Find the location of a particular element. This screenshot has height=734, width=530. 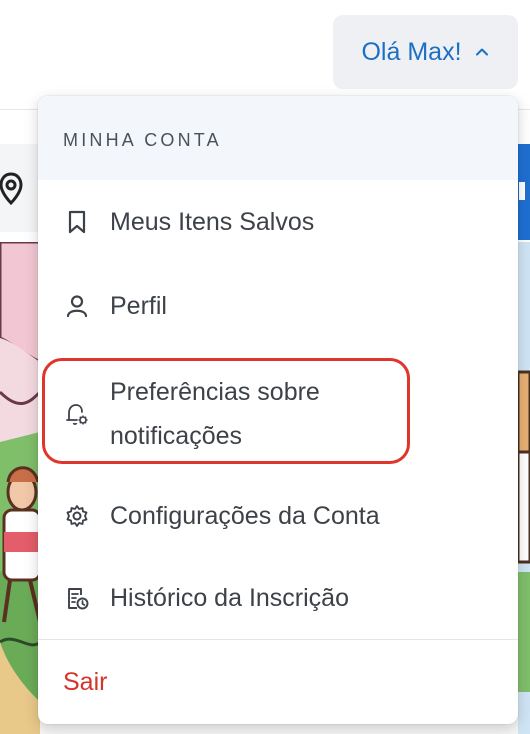

user-icon is located at coordinates (77, 306).